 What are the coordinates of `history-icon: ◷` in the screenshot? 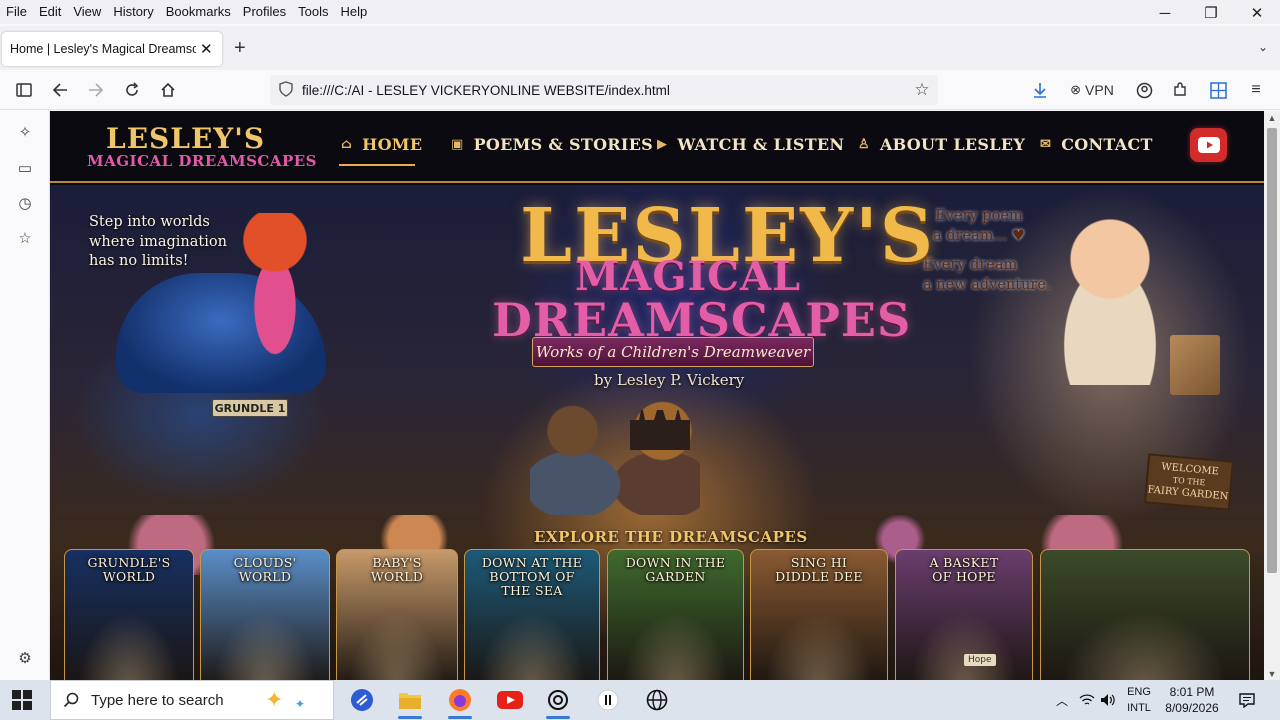 It's located at (25, 203).